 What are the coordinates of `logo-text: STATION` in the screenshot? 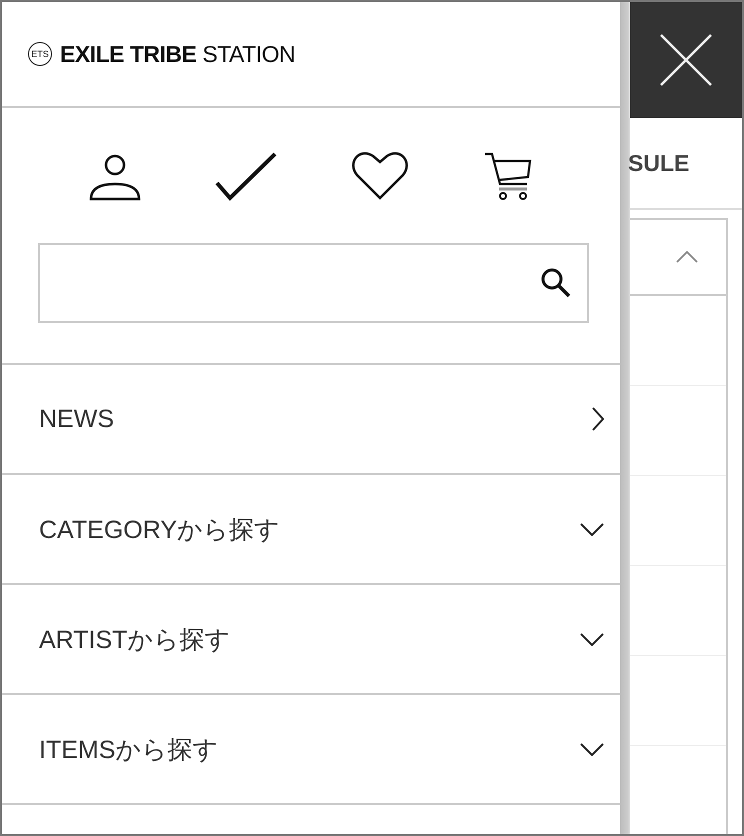 It's located at (249, 54).